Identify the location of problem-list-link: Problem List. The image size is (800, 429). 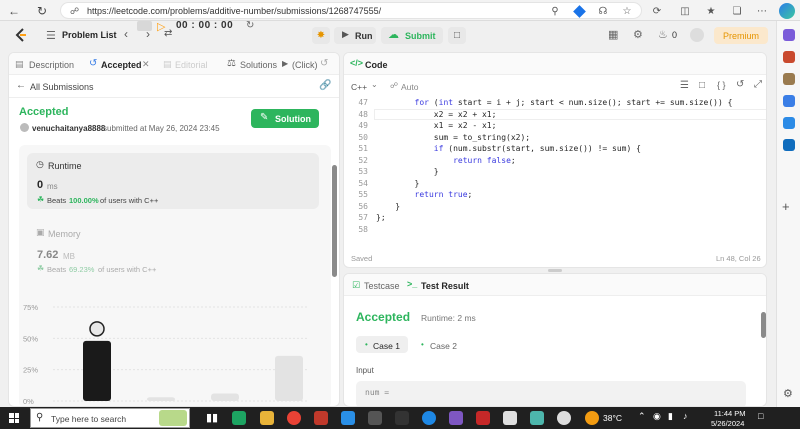
(89, 35).